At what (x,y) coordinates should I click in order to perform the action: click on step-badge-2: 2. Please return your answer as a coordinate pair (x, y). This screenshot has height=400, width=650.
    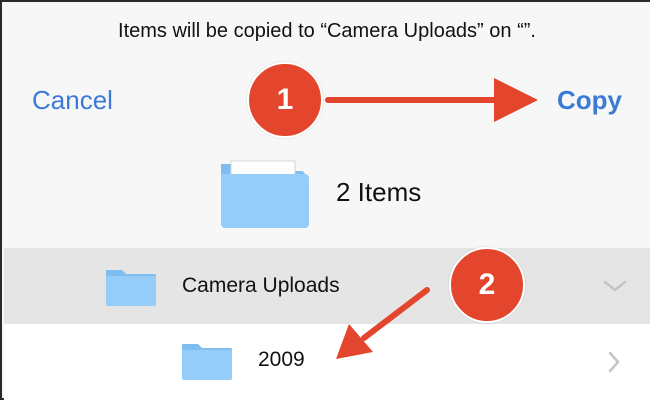
    Looking at the image, I should click on (487, 285).